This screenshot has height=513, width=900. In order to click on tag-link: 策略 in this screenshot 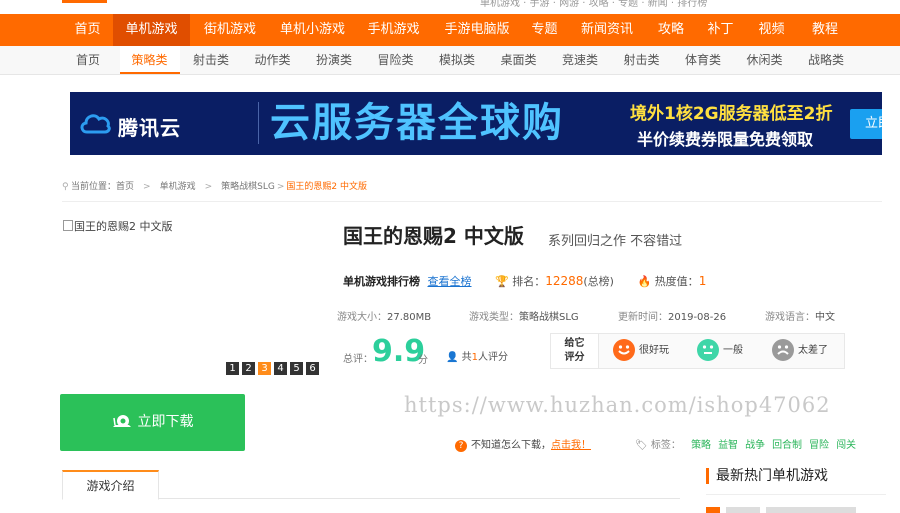, I will do `click(701, 445)`.